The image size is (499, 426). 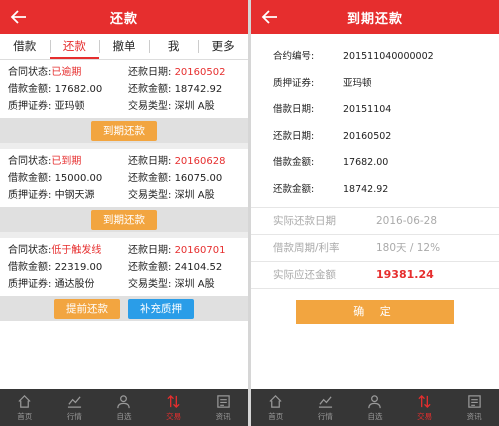 I want to click on news-icon, so click(x=223, y=401).